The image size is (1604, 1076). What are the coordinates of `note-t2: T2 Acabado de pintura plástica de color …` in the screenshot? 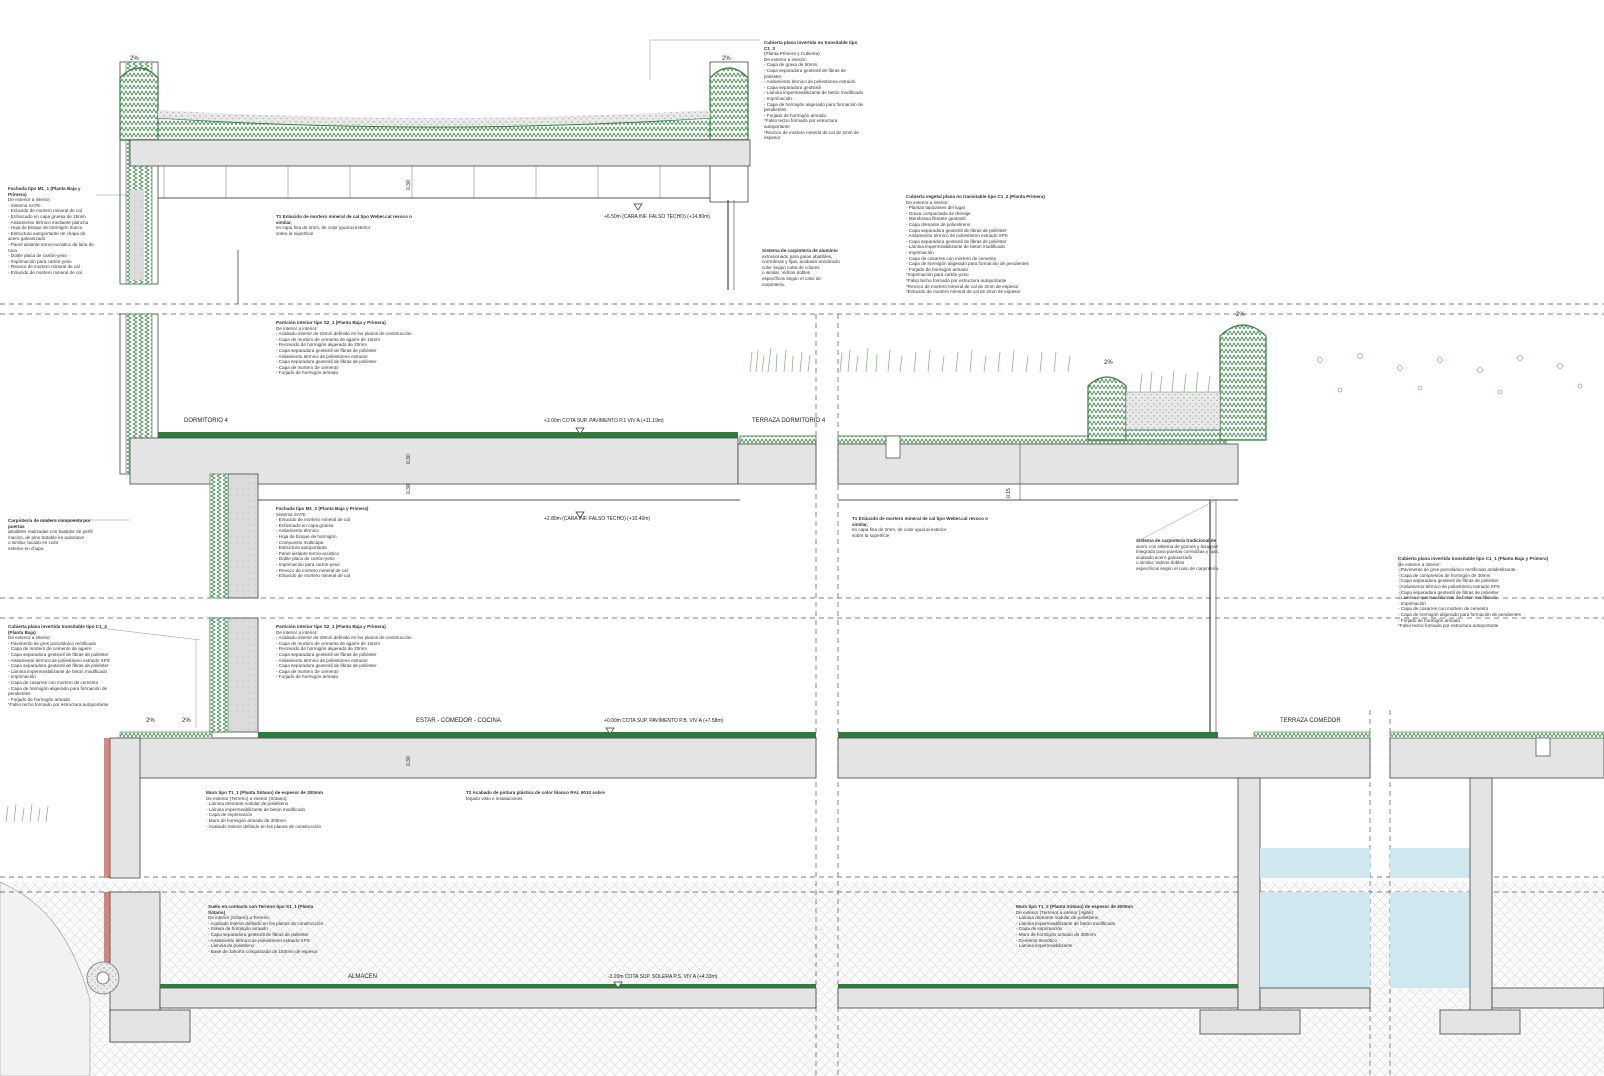 It's located at (535, 795).